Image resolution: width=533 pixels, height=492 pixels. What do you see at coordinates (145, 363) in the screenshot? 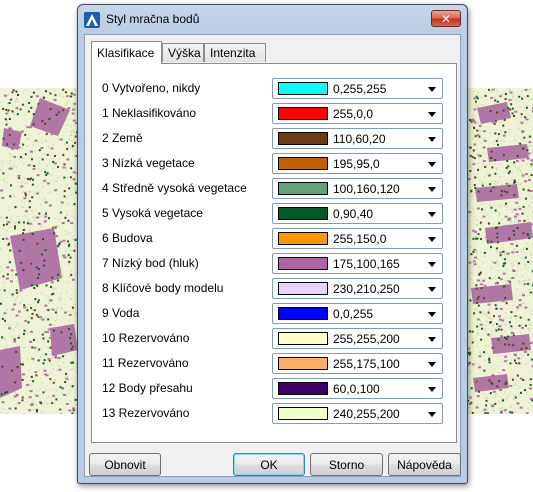
I see `class-label: 11 Rezervováno` at bounding box center [145, 363].